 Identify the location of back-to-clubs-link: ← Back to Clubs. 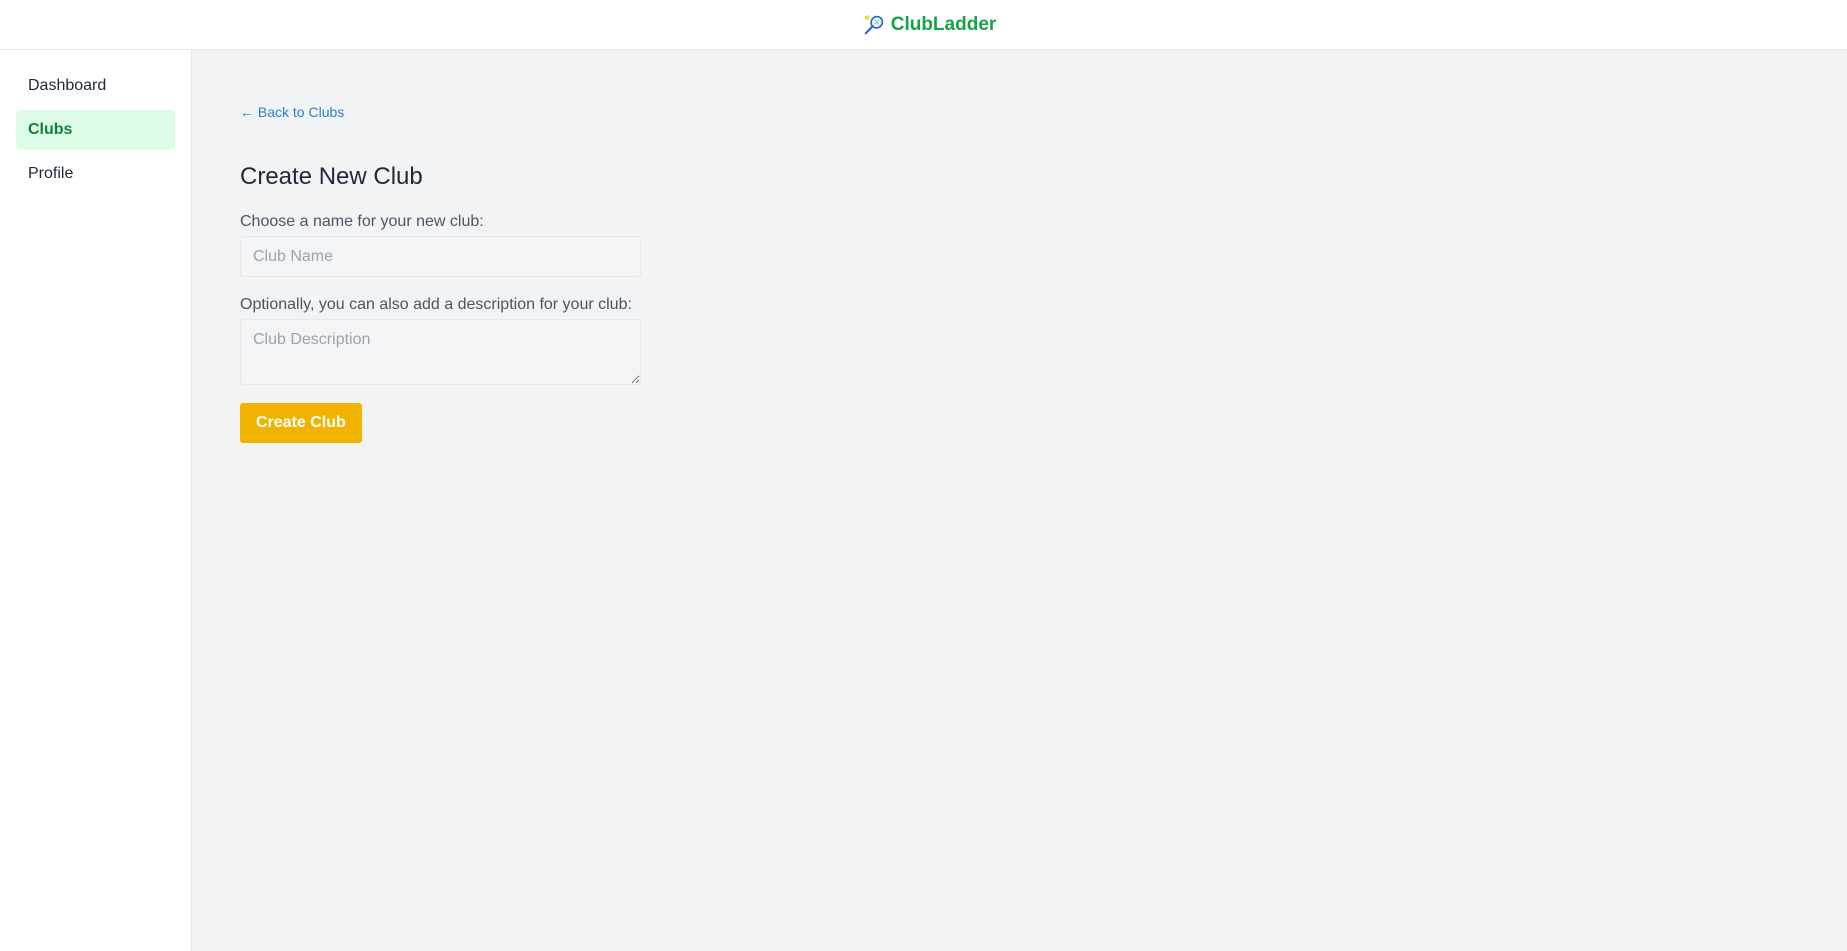
(292, 112).